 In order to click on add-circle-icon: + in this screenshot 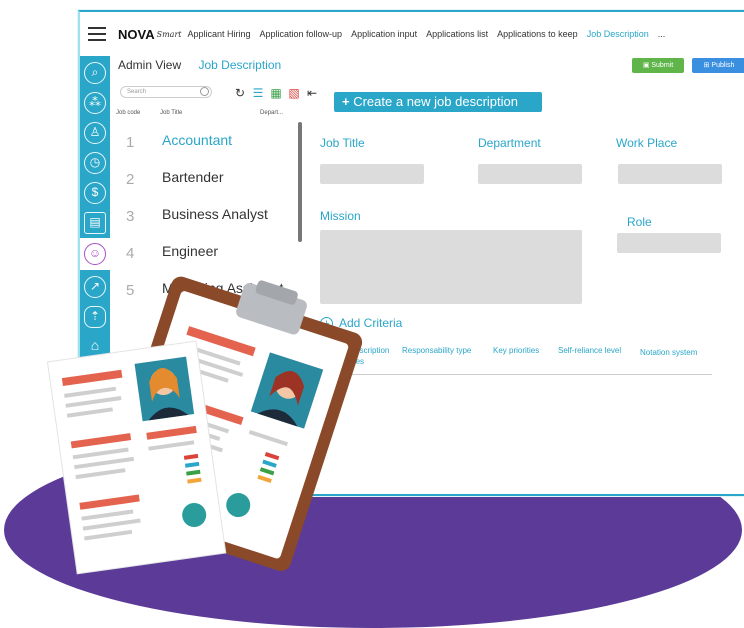, I will do `click(326, 323)`.